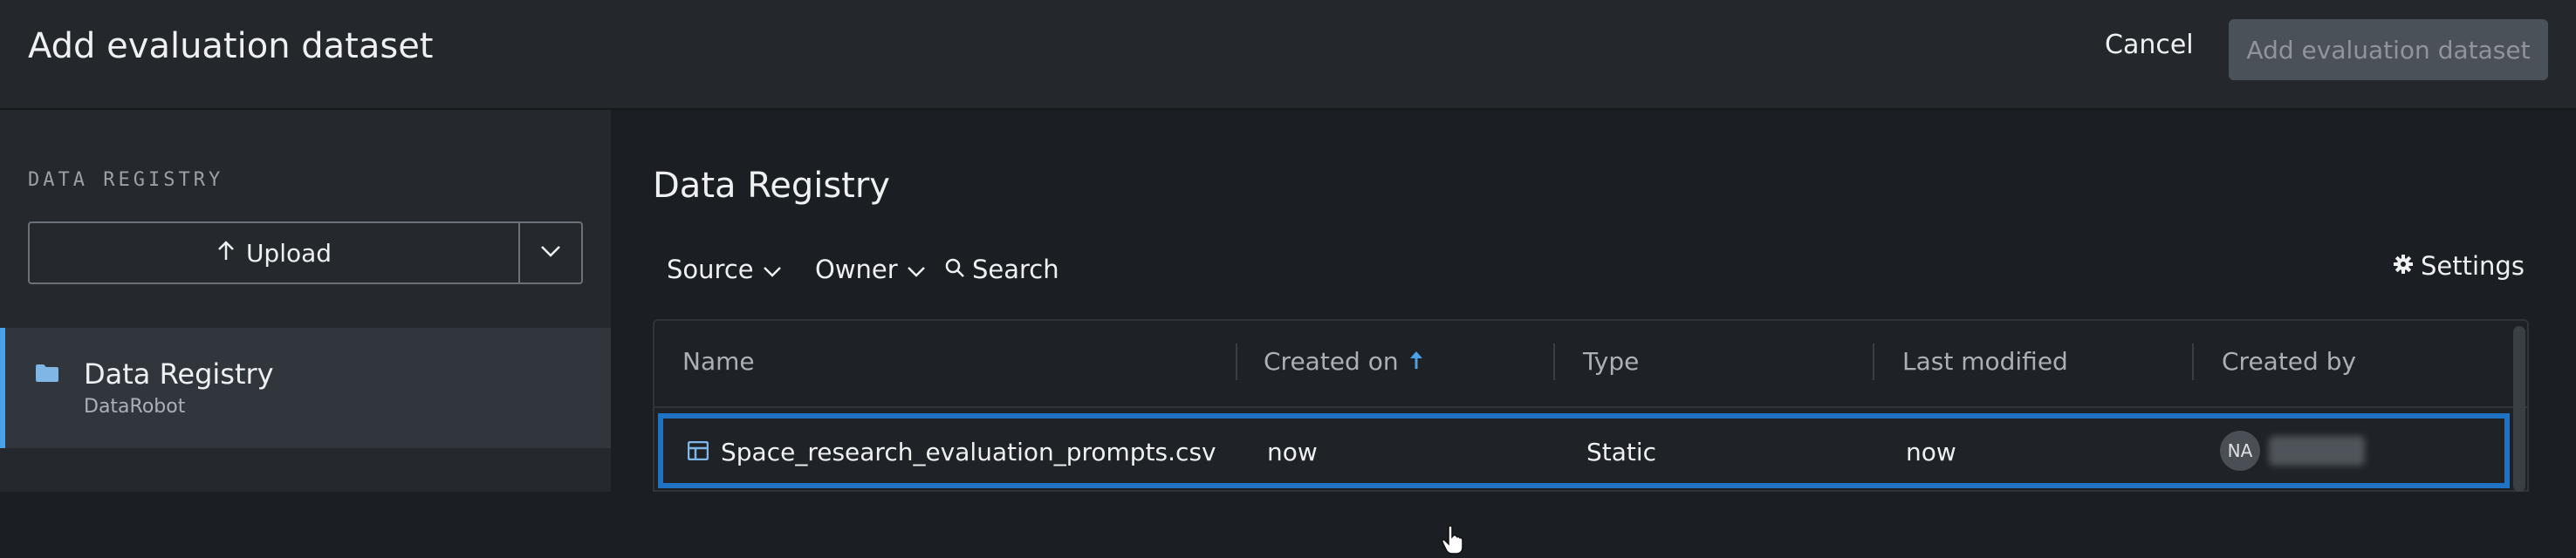 The height and width of the screenshot is (558, 2576). Describe the element at coordinates (226, 253) in the screenshot. I see `upload-arrow-icon` at that location.